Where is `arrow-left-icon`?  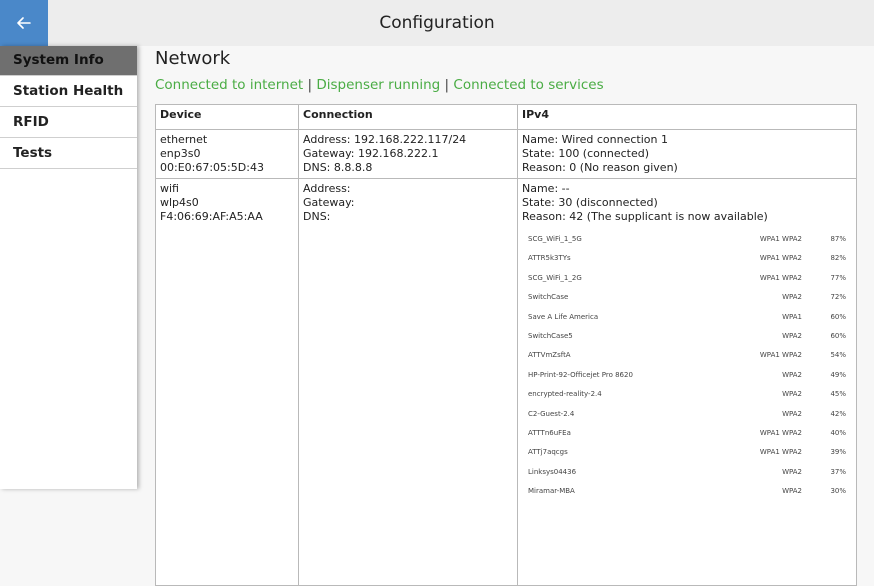 arrow-left-icon is located at coordinates (24, 23).